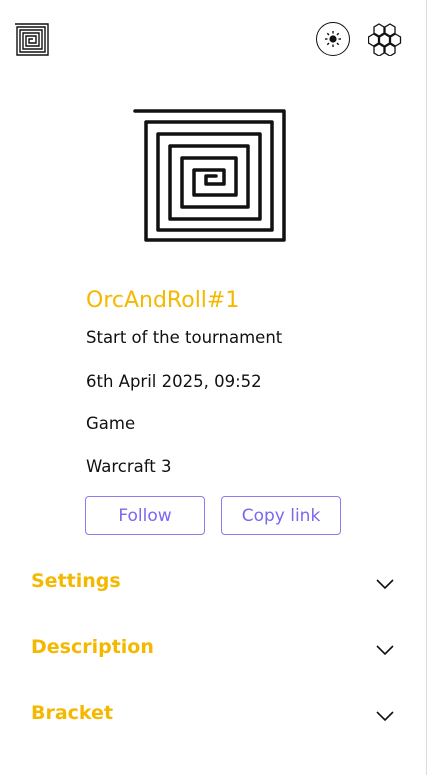  What do you see at coordinates (129, 466) in the screenshot?
I see `game-value: Warcraft 3` at bounding box center [129, 466].